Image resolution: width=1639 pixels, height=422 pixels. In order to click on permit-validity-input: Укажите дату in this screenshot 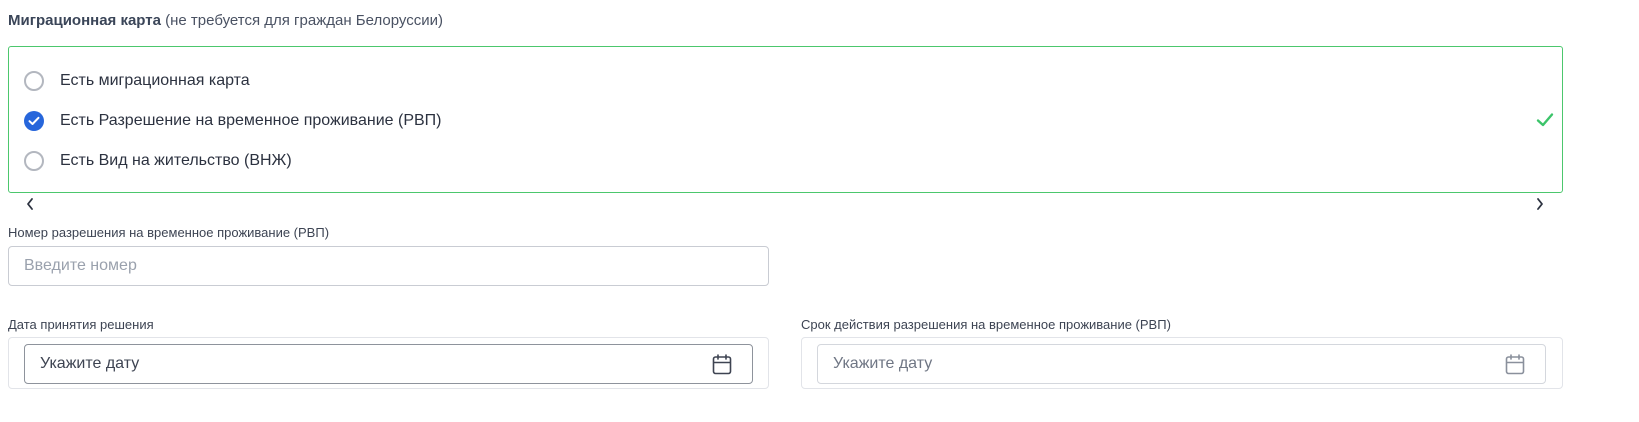, I will do `click(1181, 364)`.